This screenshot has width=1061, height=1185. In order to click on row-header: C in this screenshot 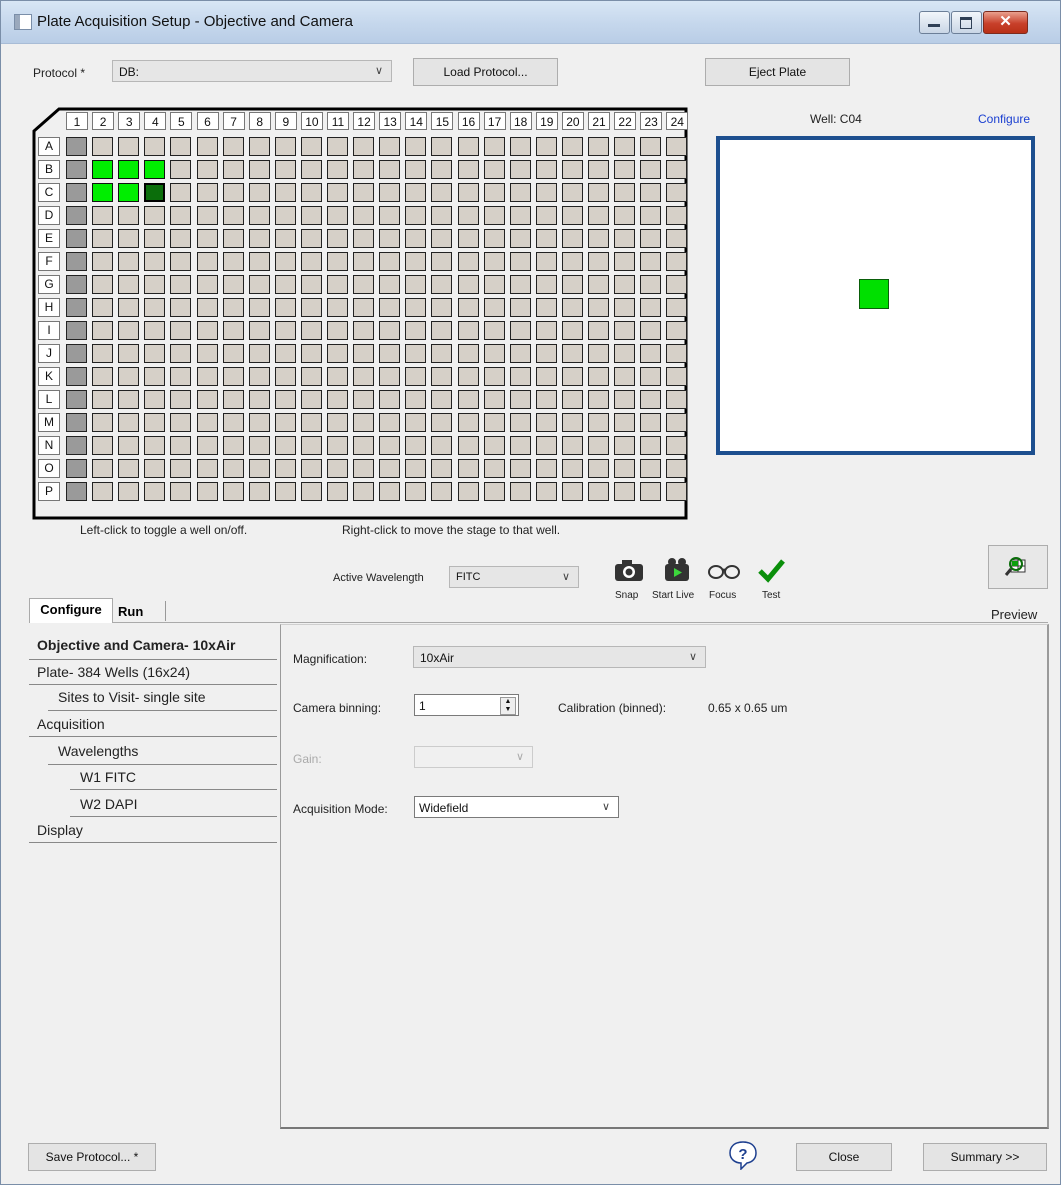, I will do `click(49, 192)`.